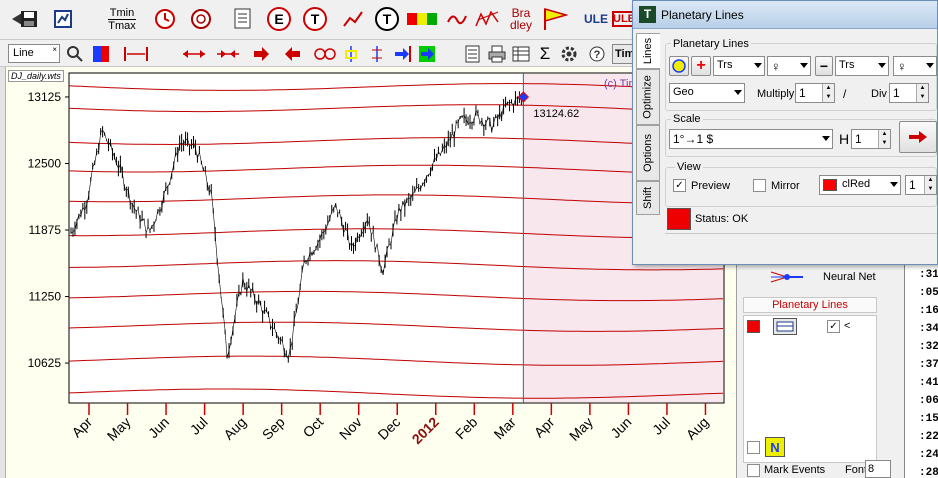  Describe the element at coordinates (497, 54) in the screenshot. I see `print-button` at that location.